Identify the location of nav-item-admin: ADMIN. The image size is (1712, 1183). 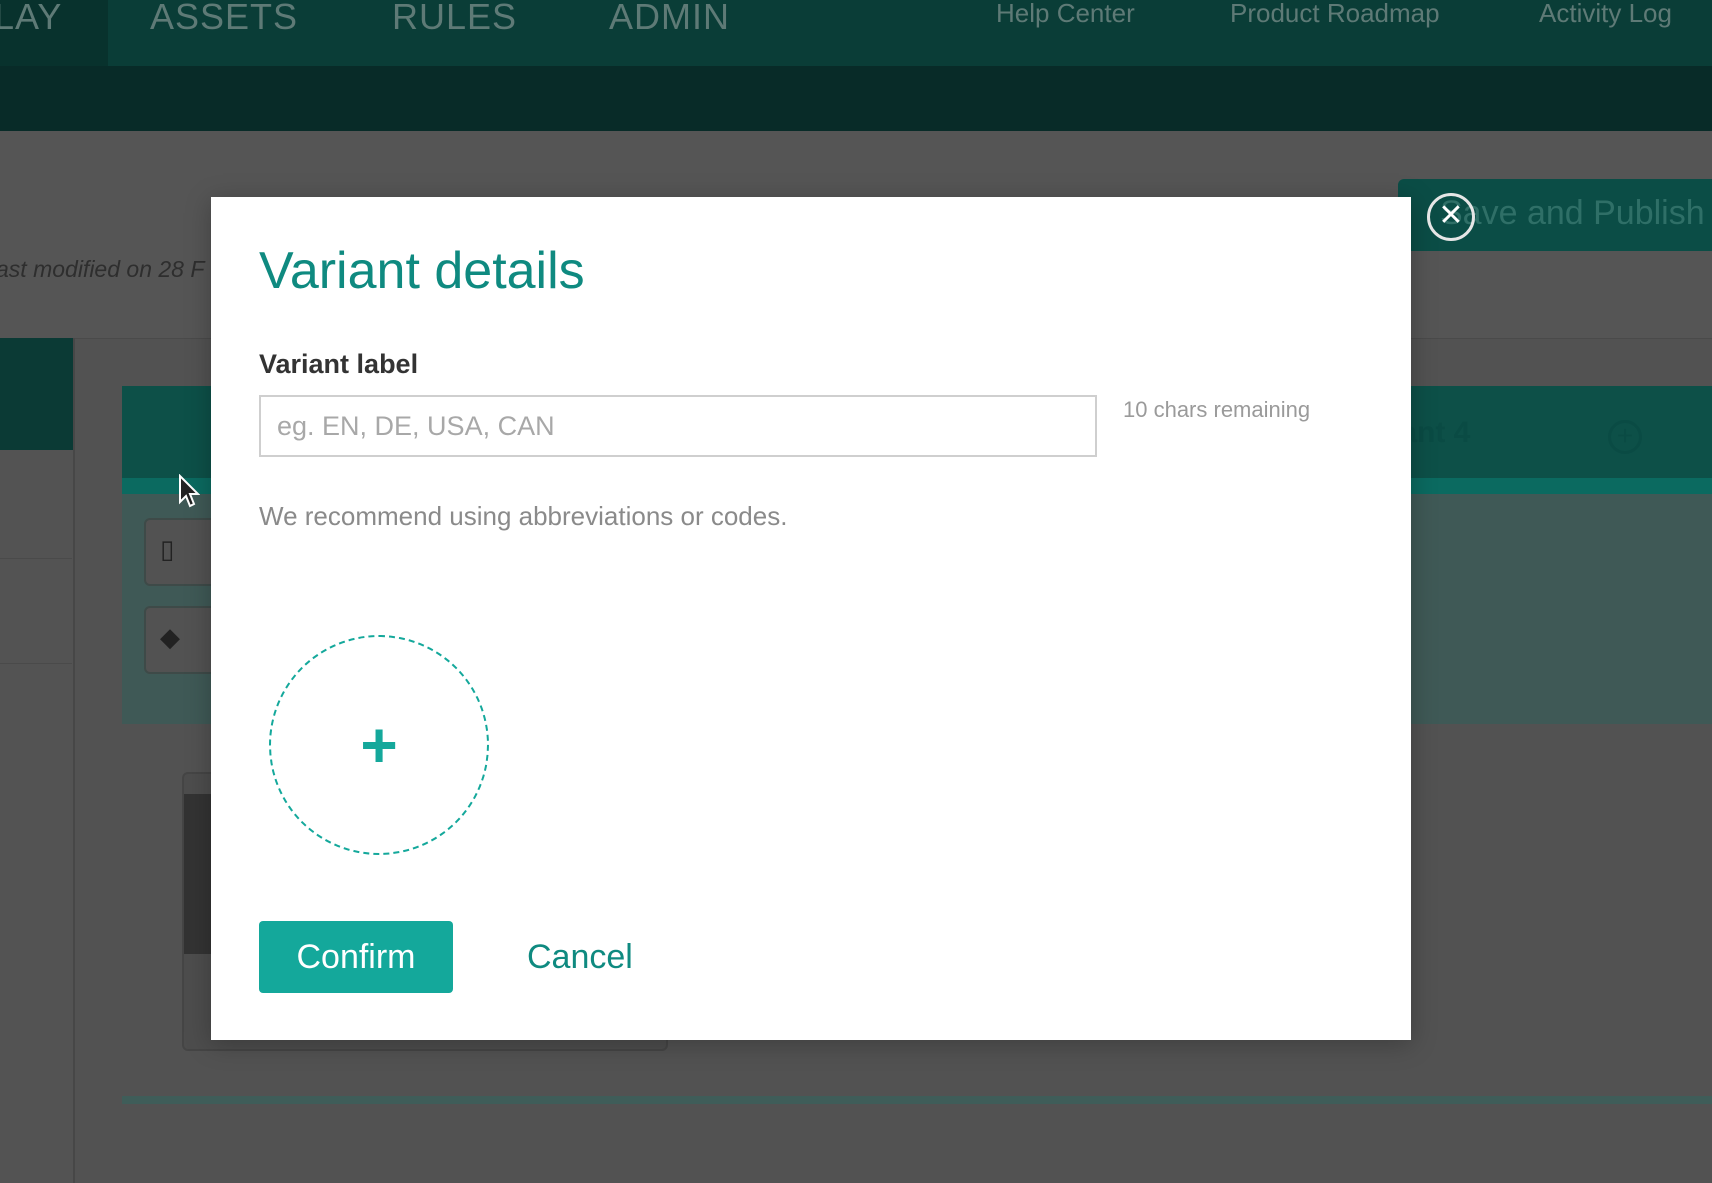
(669, 19).